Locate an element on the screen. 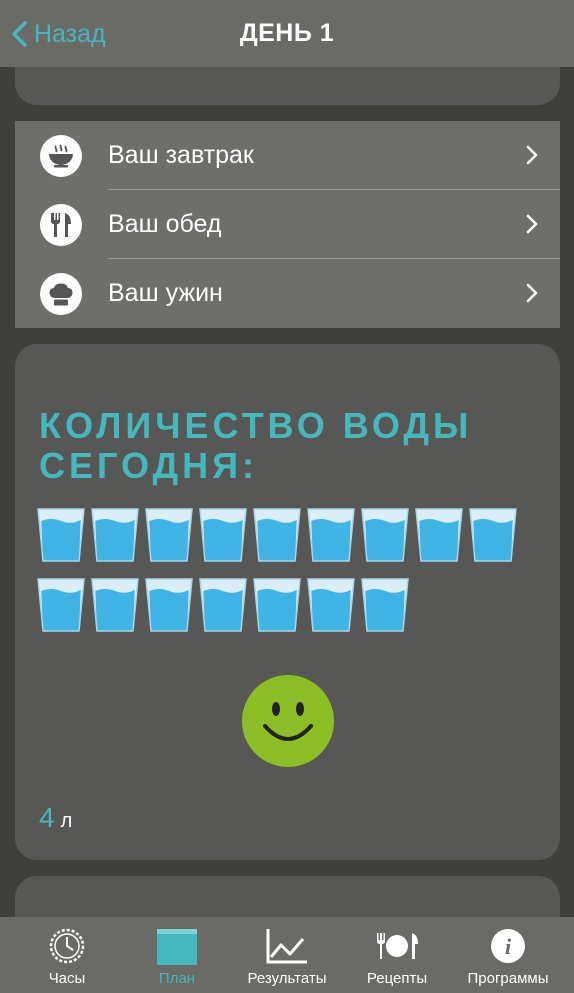  chef-hat-icon is located at coordinates (61, 294).